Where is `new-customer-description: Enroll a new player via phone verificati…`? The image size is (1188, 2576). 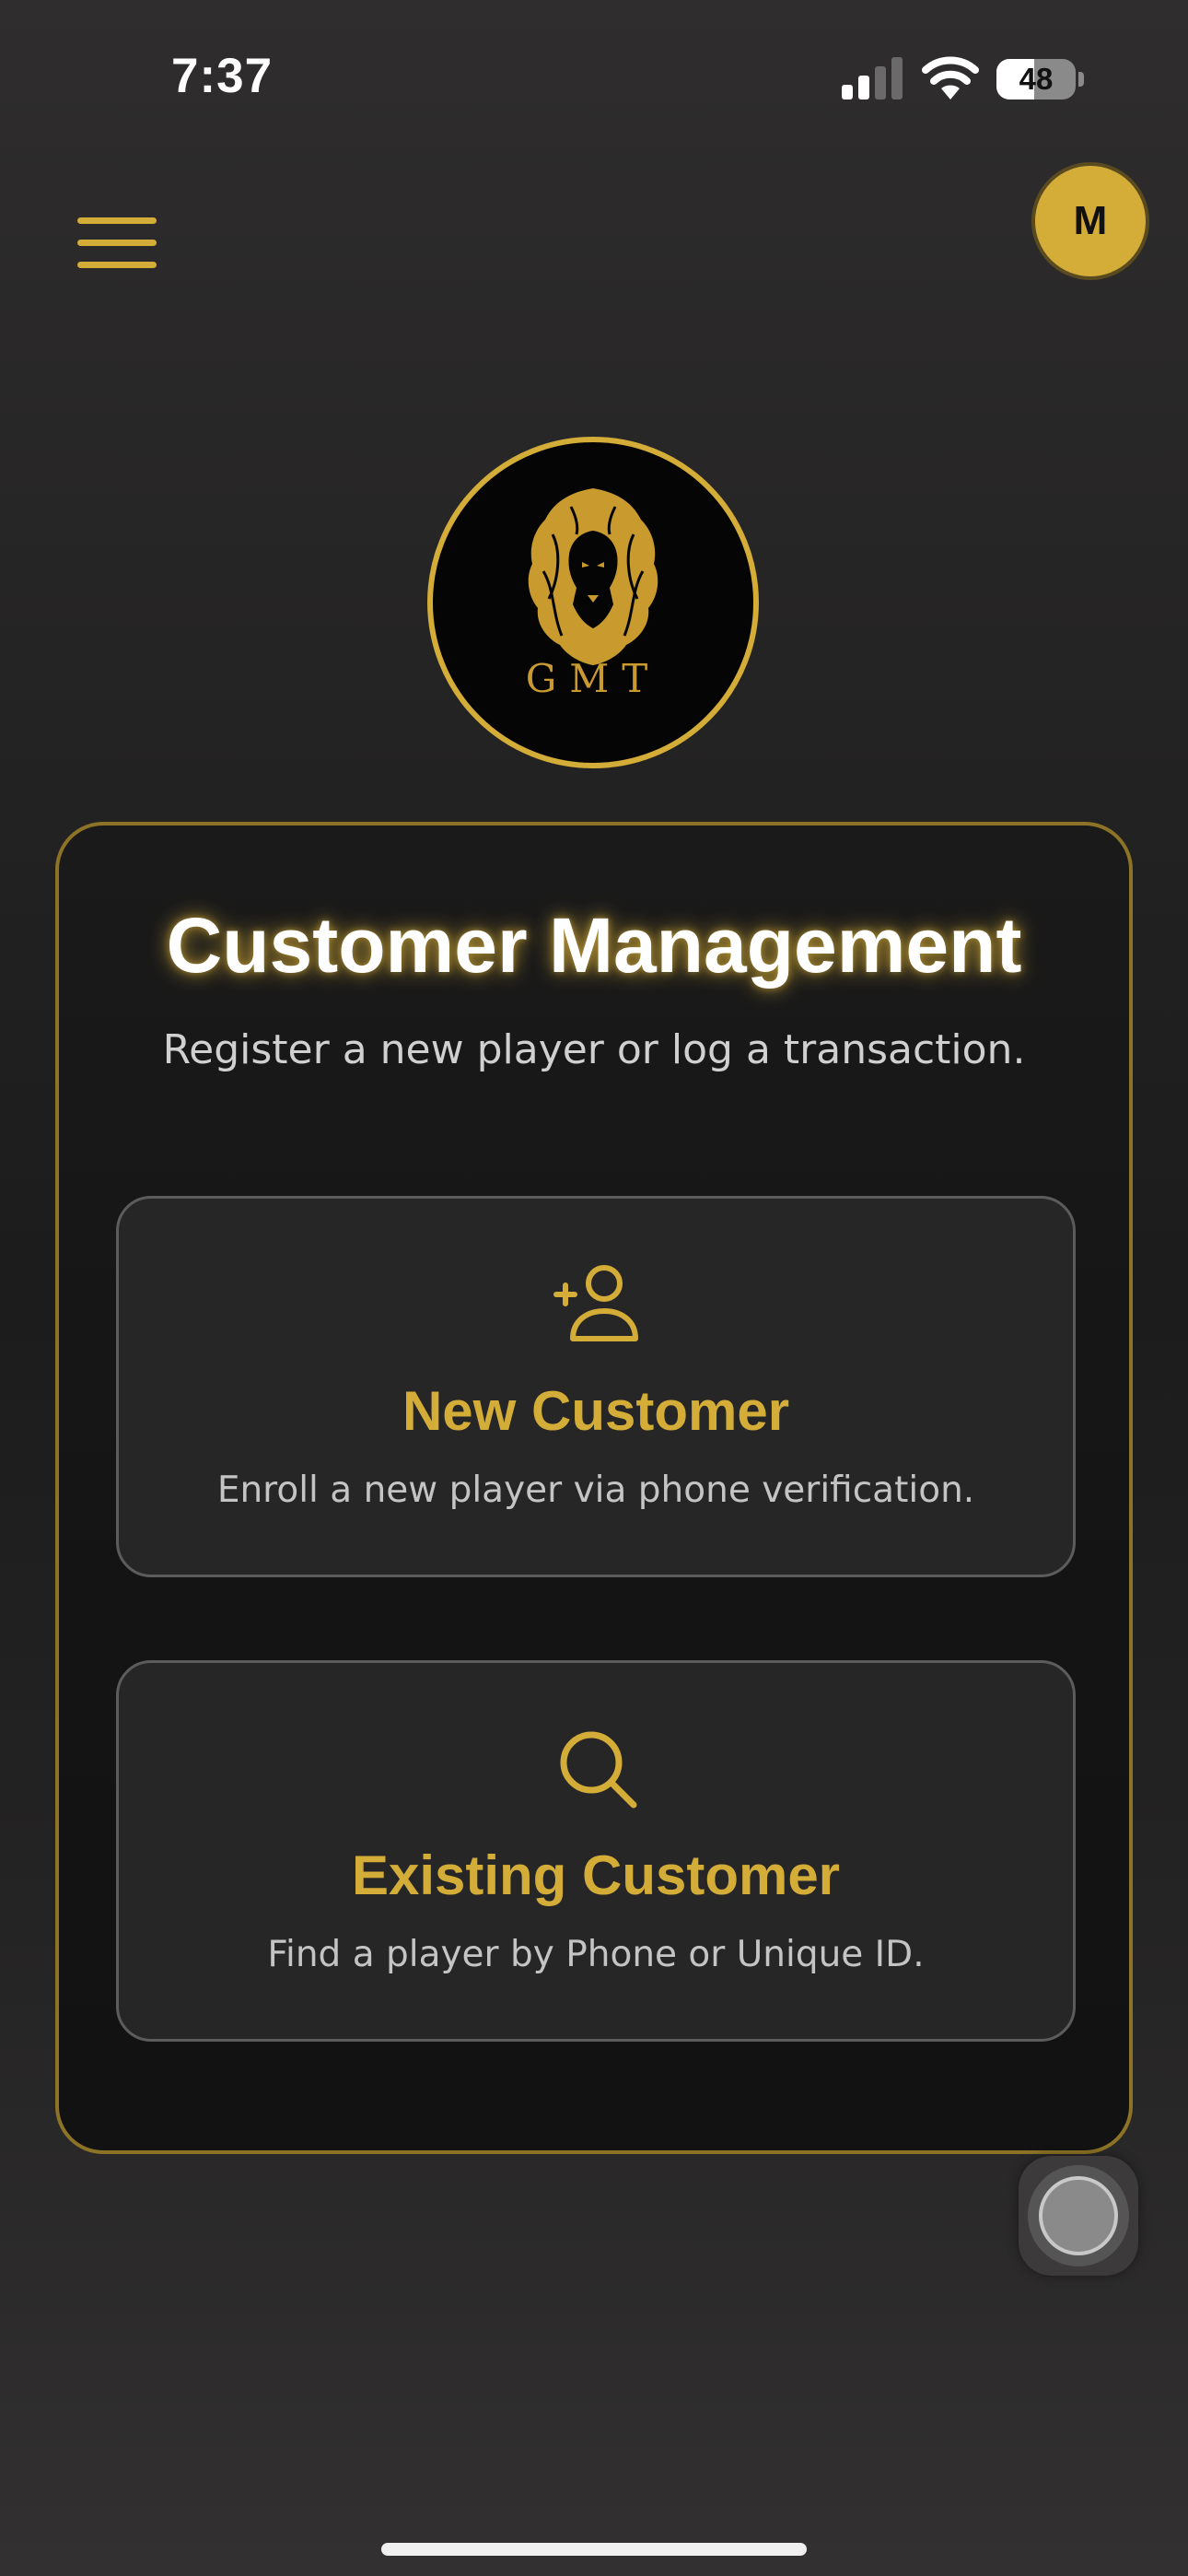 new-customer-description: Enroll a new player via phone verificati… is located at coordinates (595, 1490).